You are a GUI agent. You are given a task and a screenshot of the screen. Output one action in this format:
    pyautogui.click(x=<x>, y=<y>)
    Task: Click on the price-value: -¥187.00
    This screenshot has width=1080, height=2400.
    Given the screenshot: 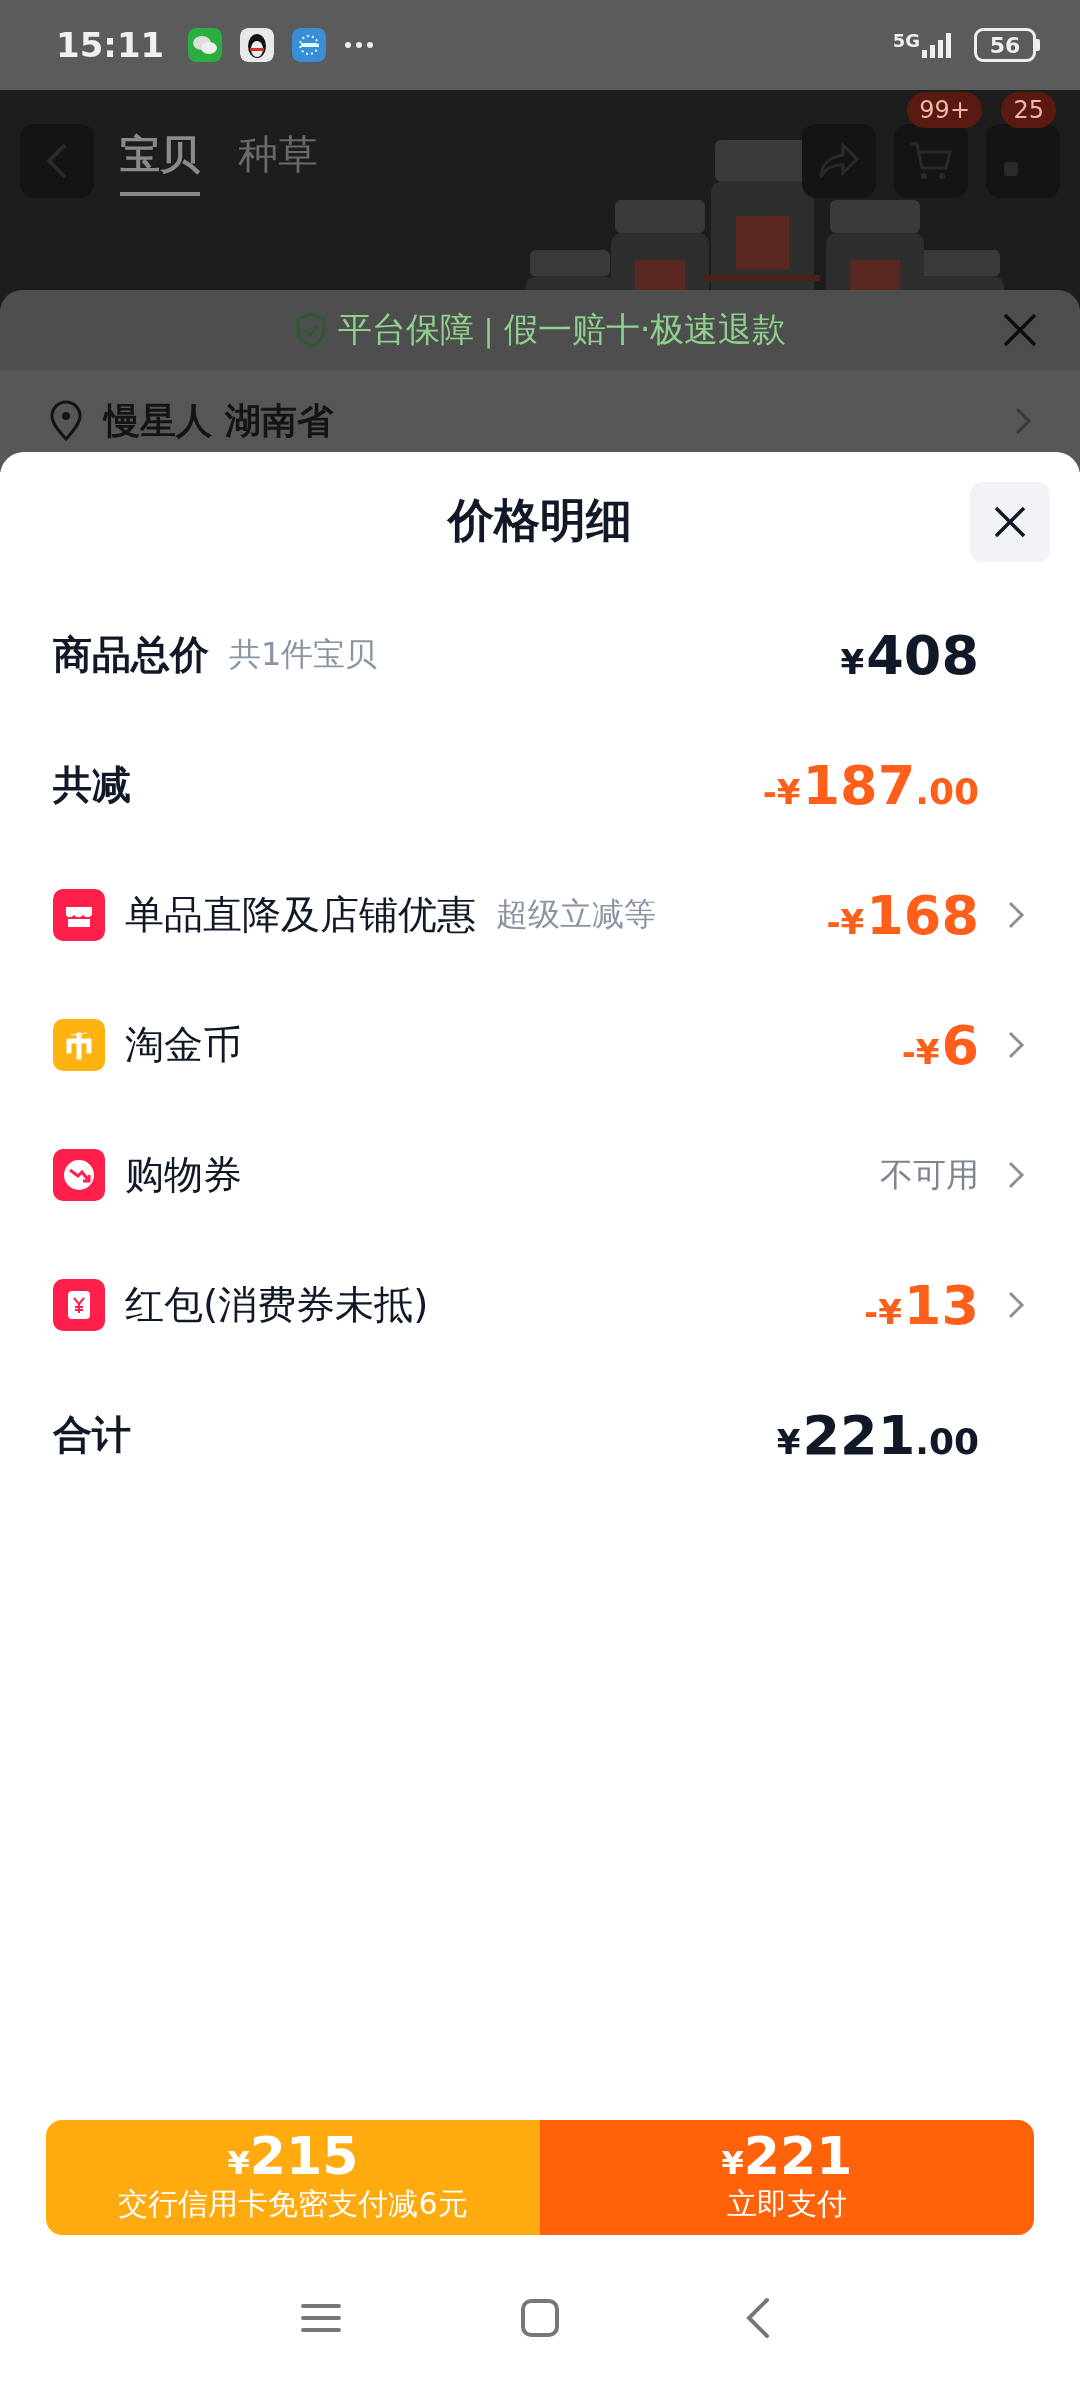 What is the action you would take?
    pyautogui.click(x=870, y=785)
    